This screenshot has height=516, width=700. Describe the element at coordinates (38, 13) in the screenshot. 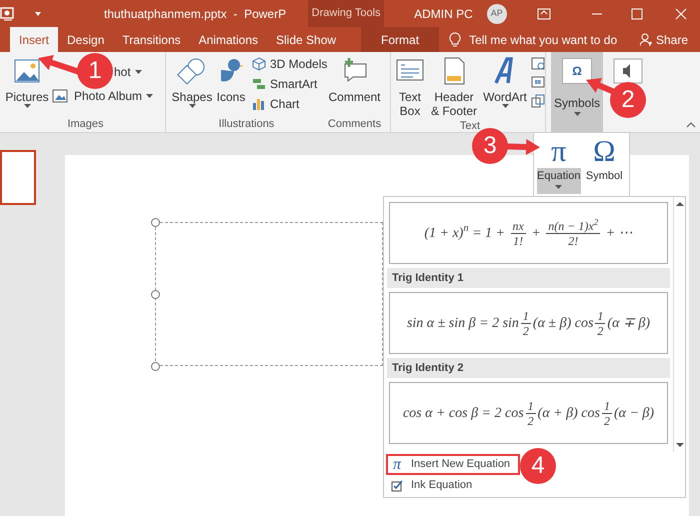

I see `customize-caret-icon` at that location.